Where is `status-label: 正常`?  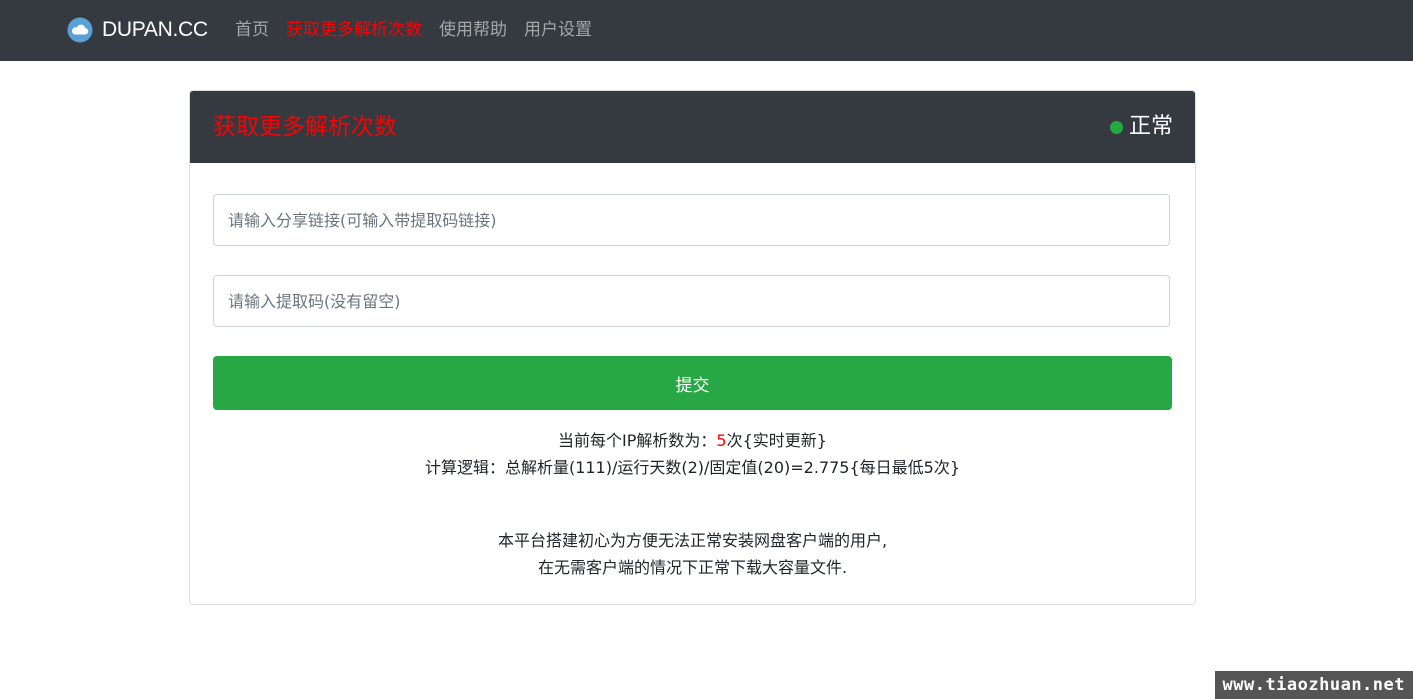
status-label: 正常 is located at coordinates (1150, 126).